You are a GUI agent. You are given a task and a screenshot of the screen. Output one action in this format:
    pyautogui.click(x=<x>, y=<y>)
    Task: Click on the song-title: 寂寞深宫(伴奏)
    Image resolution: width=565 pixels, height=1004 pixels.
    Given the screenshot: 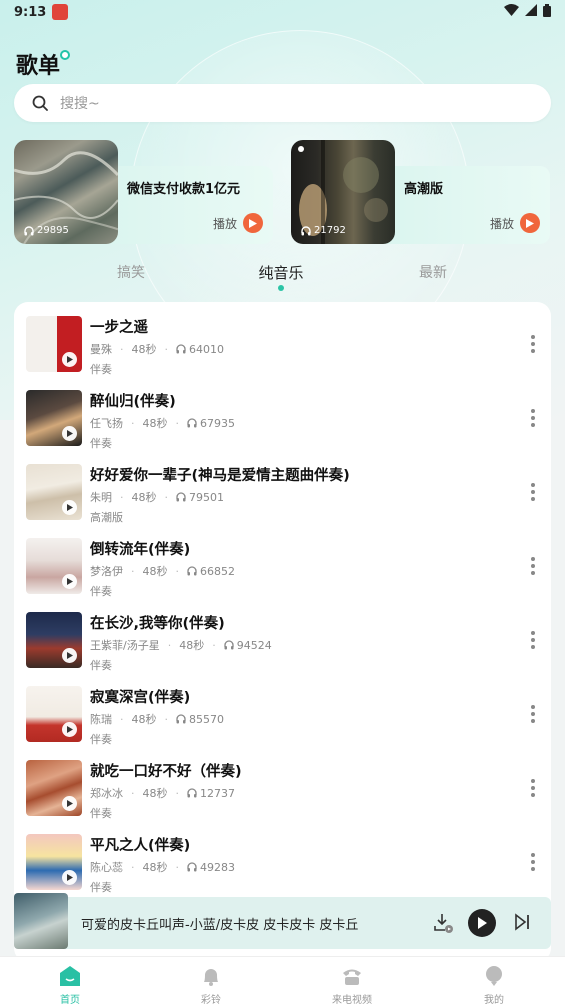 What is the action you would take?
    pyautogui.click(x=140, y=698)
    